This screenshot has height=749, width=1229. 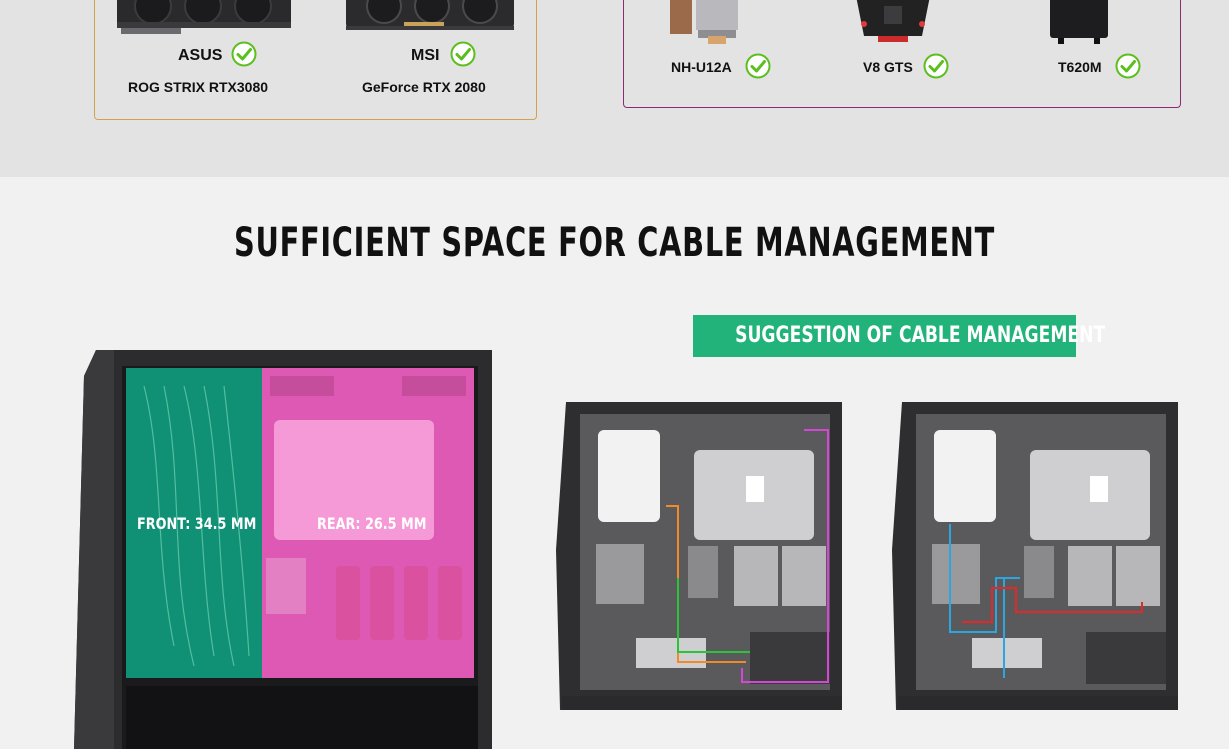 What do you see at coordinates (425, 55) in the screenshot?
I see `gpu-brand-msi: MSI` at bounding box center [425, 55].